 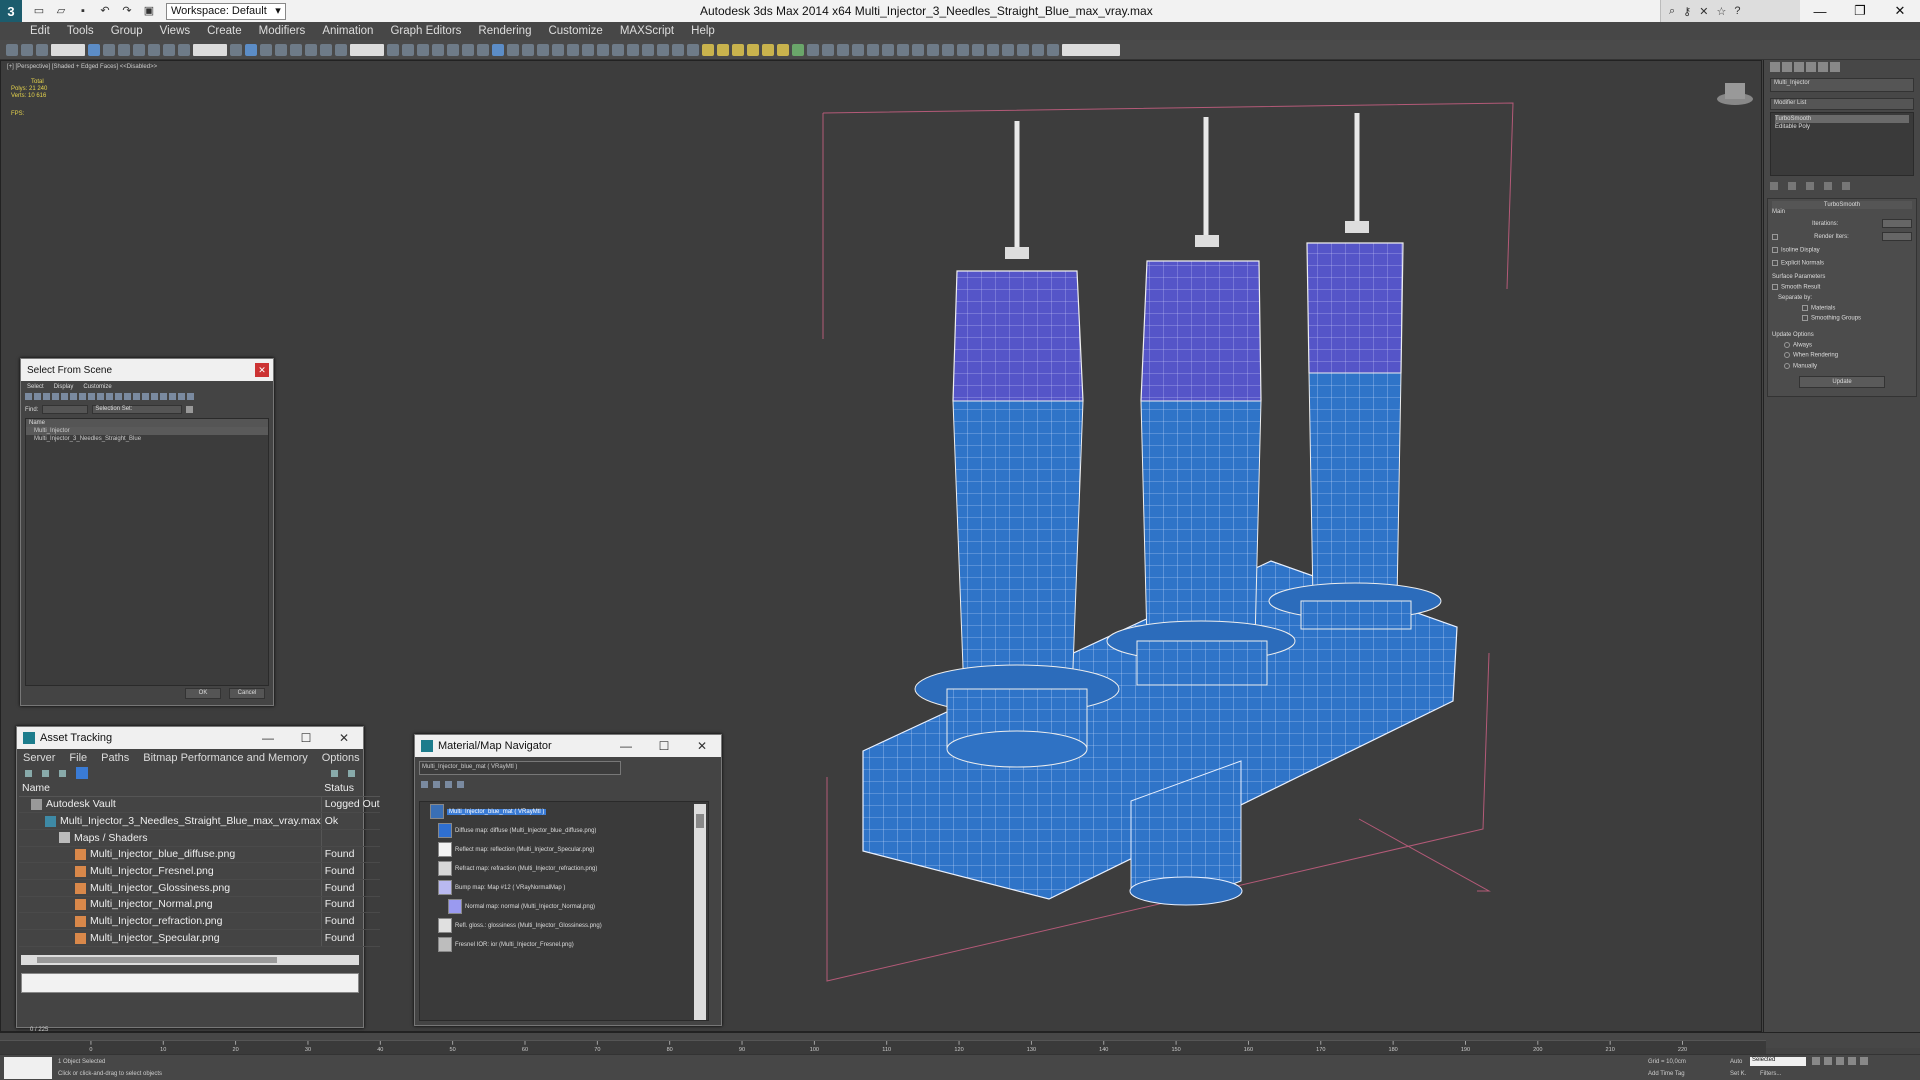 I want to click on camera-icon, so click(x=813, y=49).